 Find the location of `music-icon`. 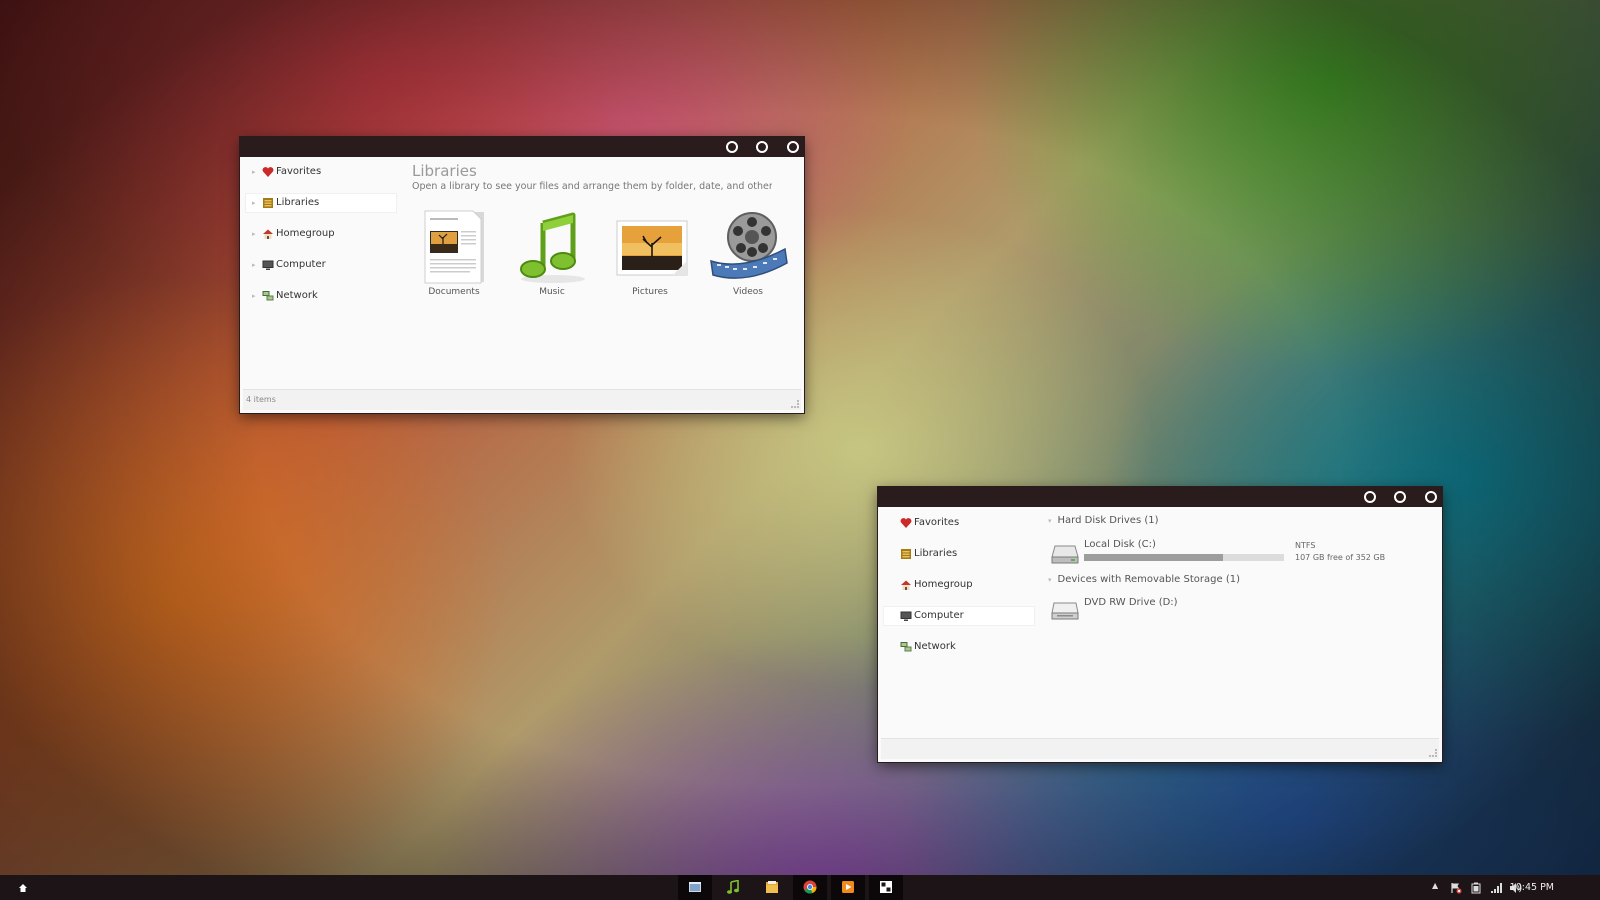

music-icon is located at coordinates (552, 247).